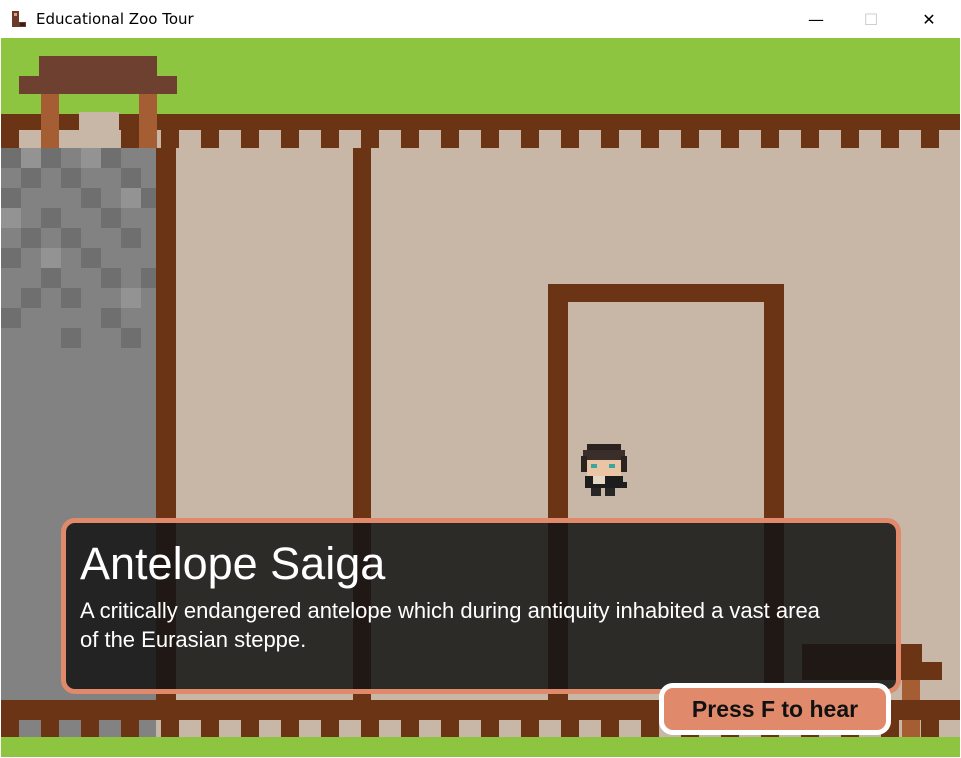 The height and width of the screenshot is (758, 961). Describe the element at coordinates (98, 66) in the screenshot. I see `gate-roof` at that location.